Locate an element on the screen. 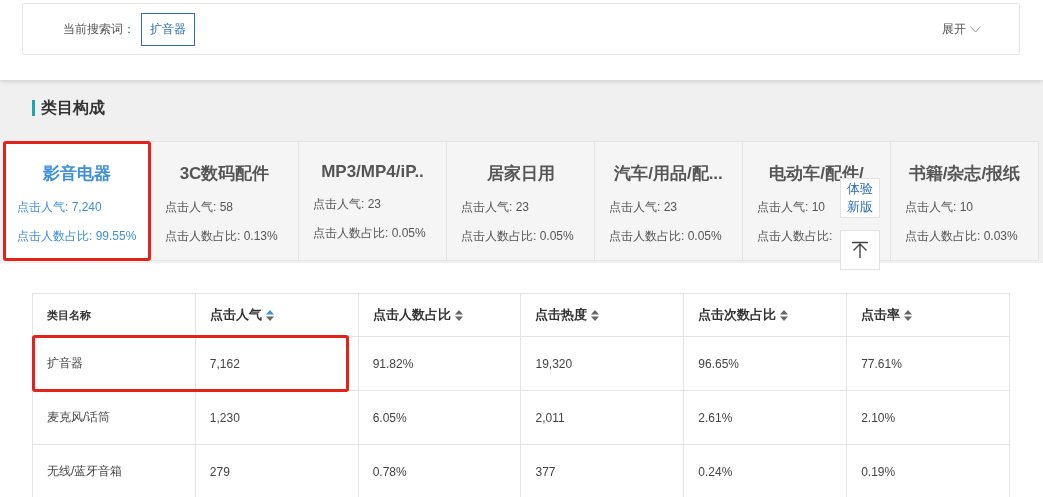  table-cell: 91.82% is located at coordinates (439, 363).